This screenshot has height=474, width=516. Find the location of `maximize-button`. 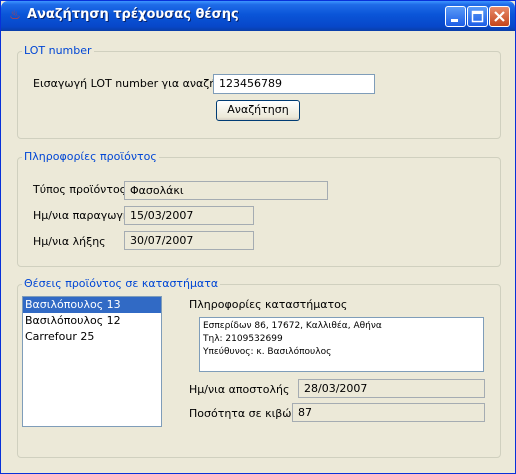

maximize-button is located at coordinates (477, 16).